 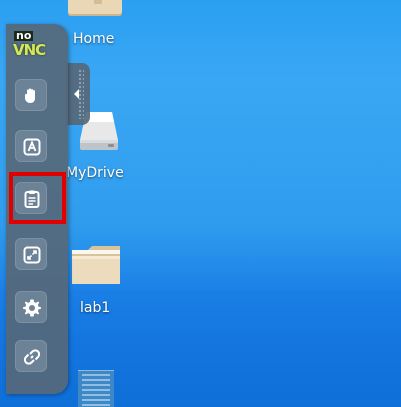 What do you see at coordinates (95, 308) in the screenshot?
I see `lab1-label: lab1` at bounding box center [95, 308].